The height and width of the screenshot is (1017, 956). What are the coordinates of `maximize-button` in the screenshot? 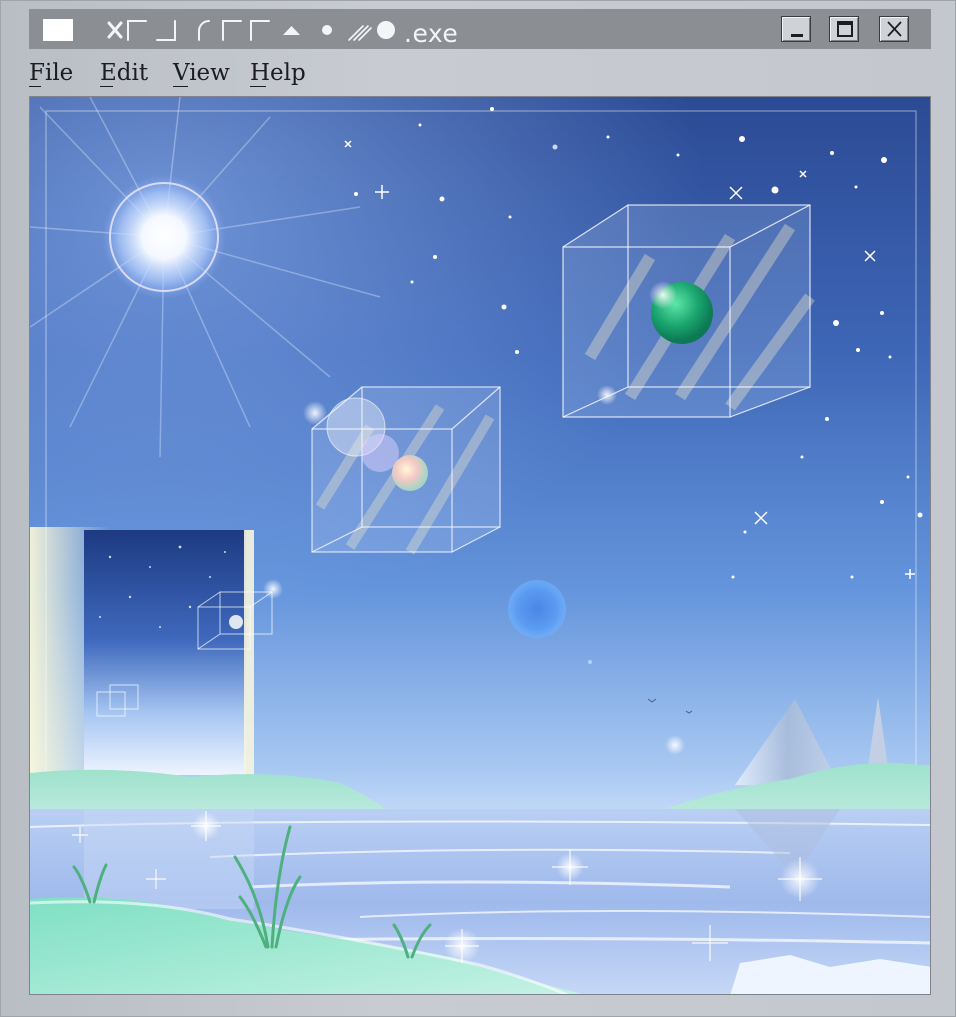 It's located at (844, 29).